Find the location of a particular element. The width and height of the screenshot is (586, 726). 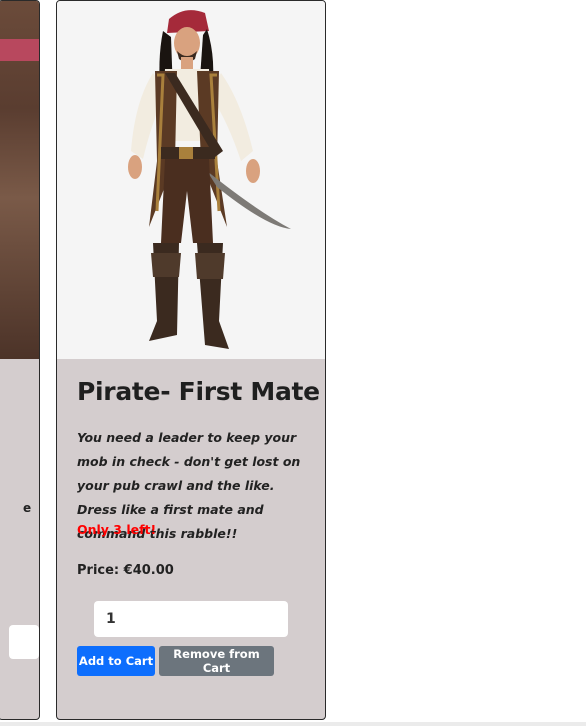

previous-product-quantity-input is located at coordinates (24, 642).